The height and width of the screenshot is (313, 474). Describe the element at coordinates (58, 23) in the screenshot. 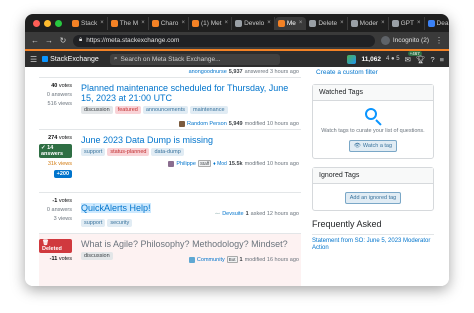

I see `maximize-window-button` at that location.